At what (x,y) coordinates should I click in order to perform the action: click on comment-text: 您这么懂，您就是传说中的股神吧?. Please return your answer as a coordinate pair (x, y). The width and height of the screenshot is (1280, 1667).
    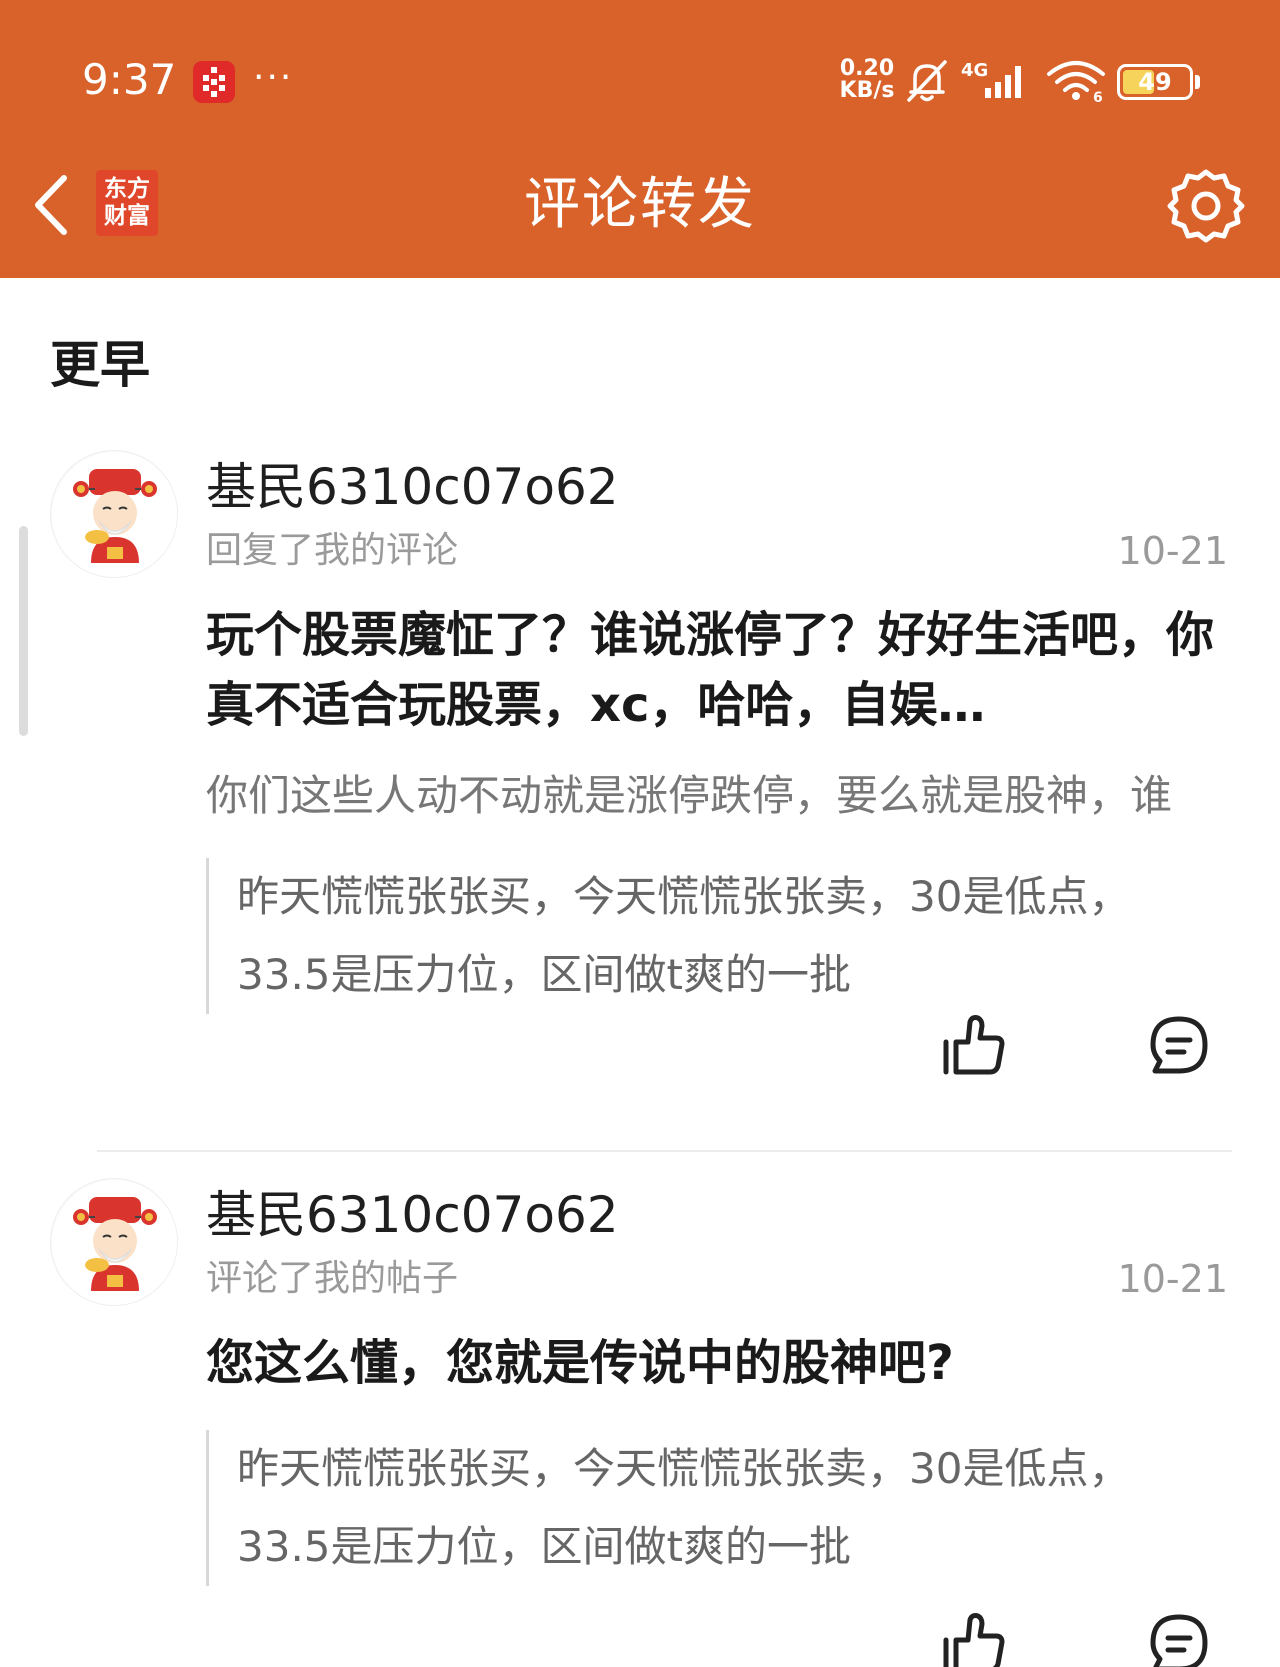
    Looking at the image, I should click on (721, 1363).